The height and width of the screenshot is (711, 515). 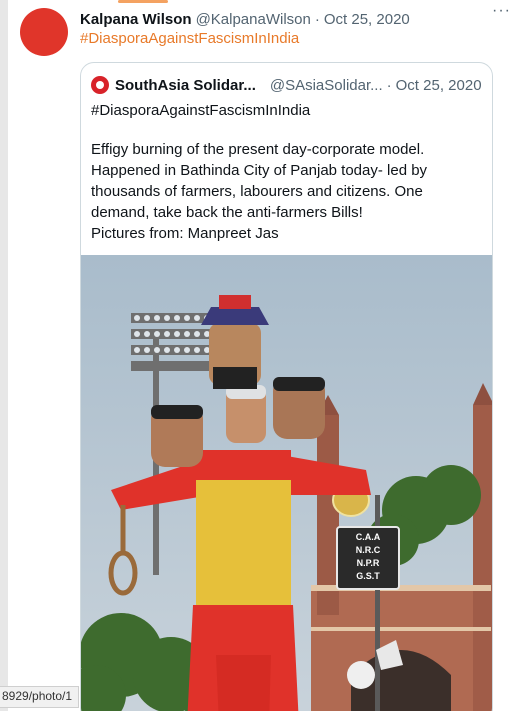 I want to click on sign-line: C.A.A, so click(x=368, y=537).